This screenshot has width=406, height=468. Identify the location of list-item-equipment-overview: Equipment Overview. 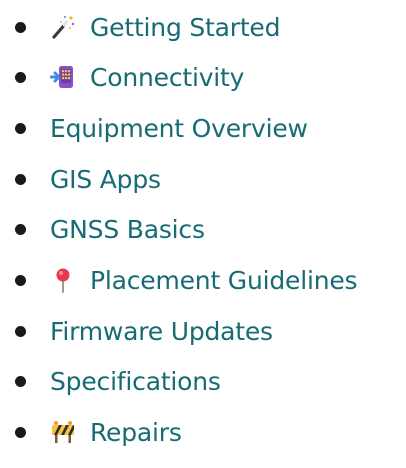
(203, 128).